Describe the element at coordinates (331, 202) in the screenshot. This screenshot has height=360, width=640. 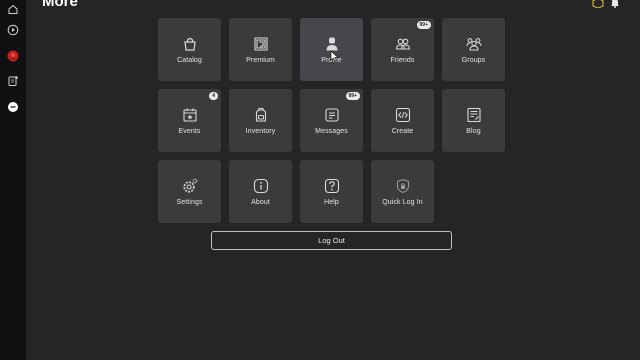
I see `tile-label: Help` at that location.